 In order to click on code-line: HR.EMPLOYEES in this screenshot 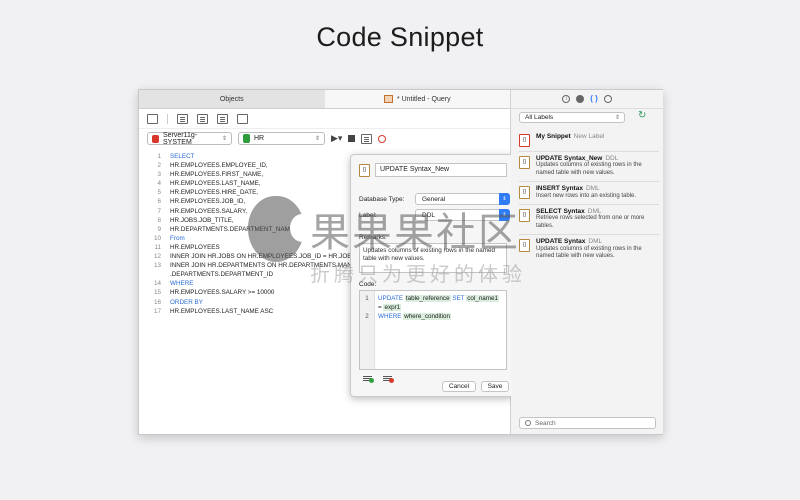, I will do `click(195, 247)`.